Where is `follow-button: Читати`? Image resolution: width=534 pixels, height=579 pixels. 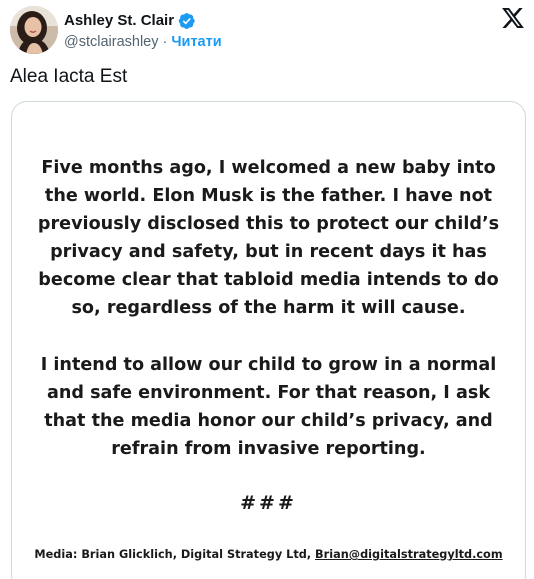 follow-button: Читати is located at coordinates (196, 42).